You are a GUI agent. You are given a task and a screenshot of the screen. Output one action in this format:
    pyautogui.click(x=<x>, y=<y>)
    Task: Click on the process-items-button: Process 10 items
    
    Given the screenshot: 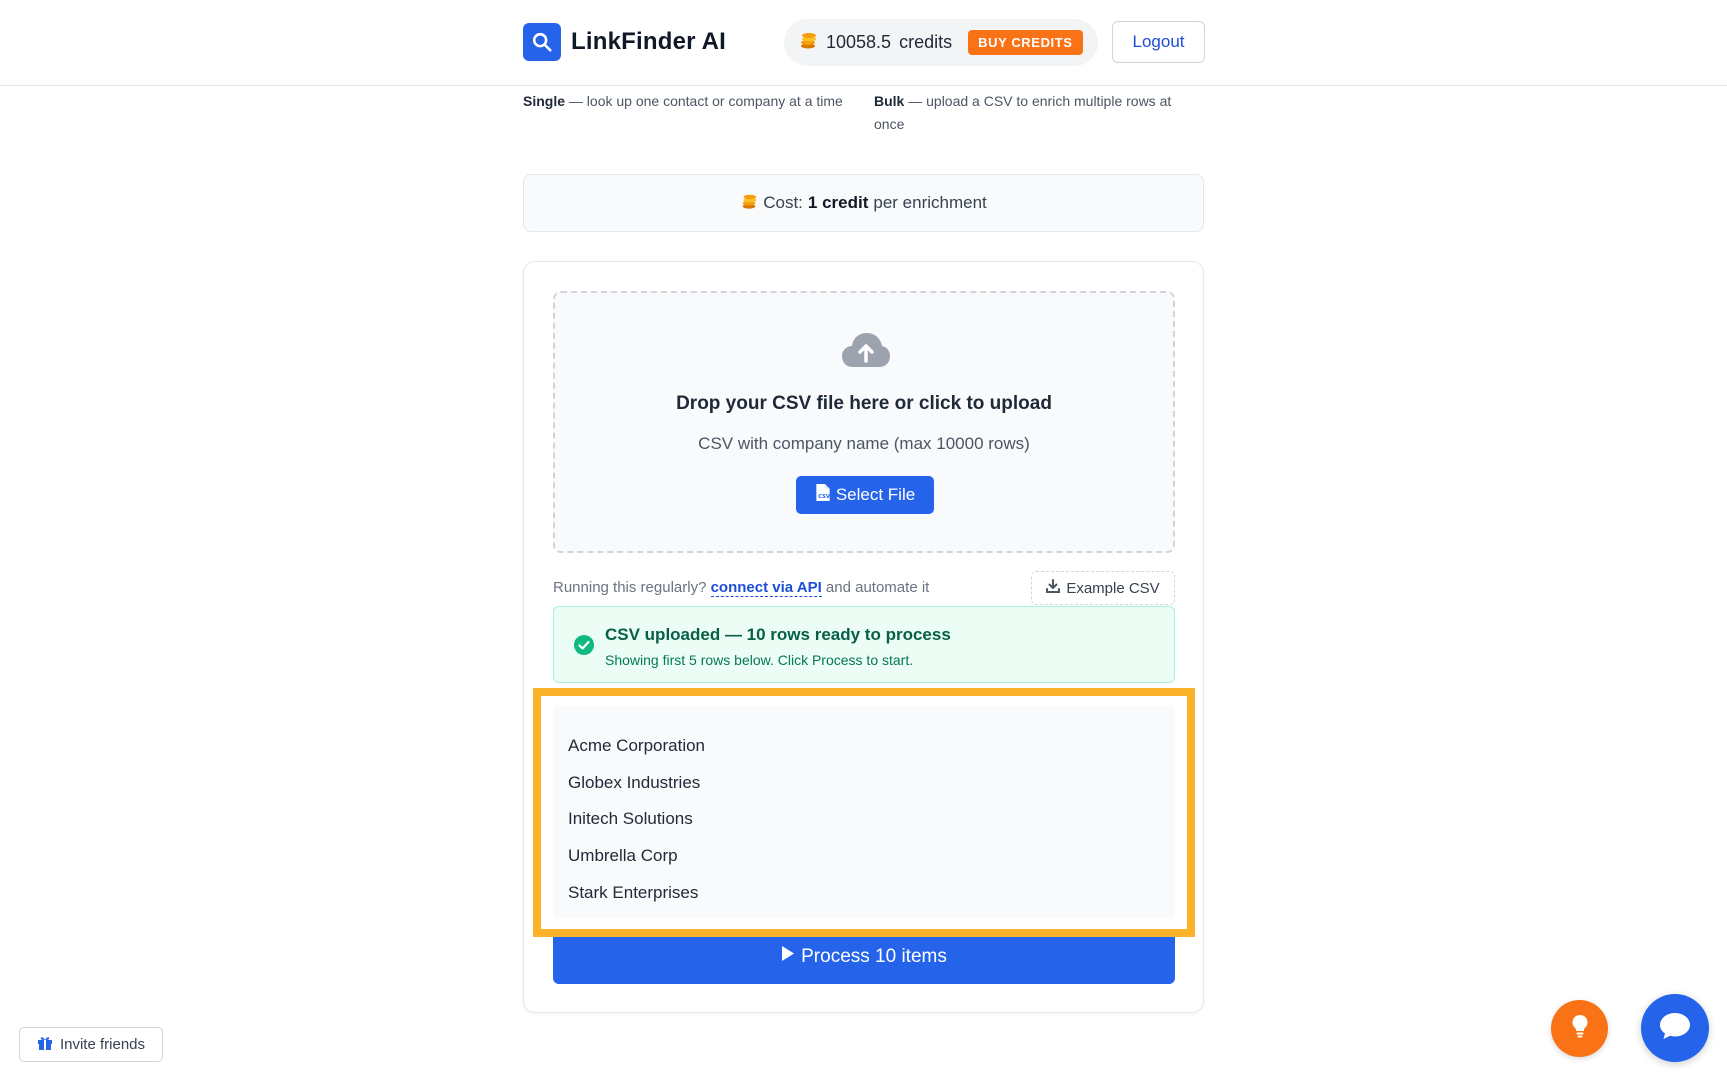 What is the action you would take?
    pyautogui.click(x=864, y=956)
    